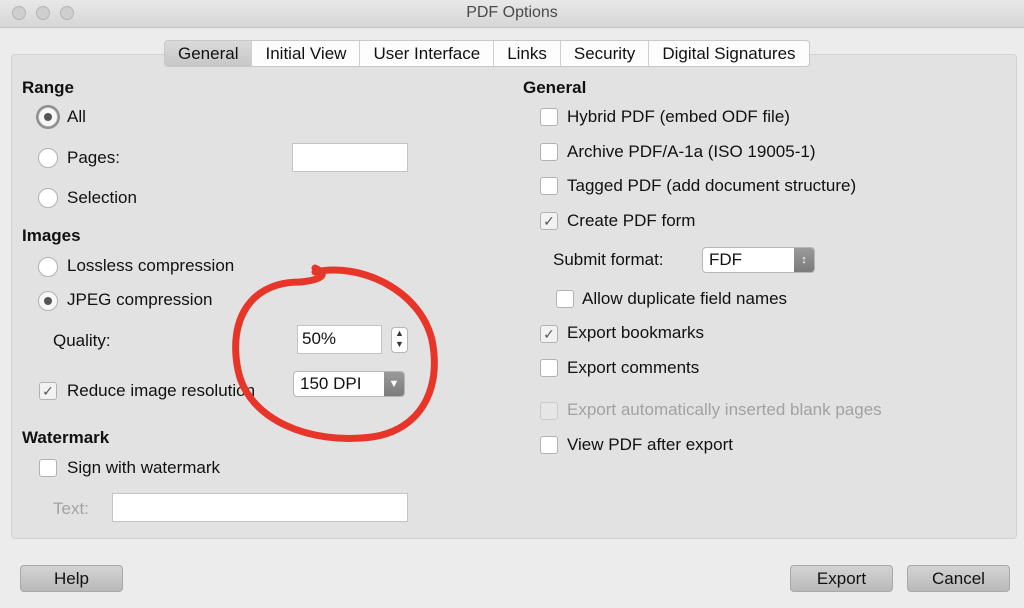 This screenshot has width=1024, height=608. I want to click on cancel-button: Cancel, so click(958, 578).